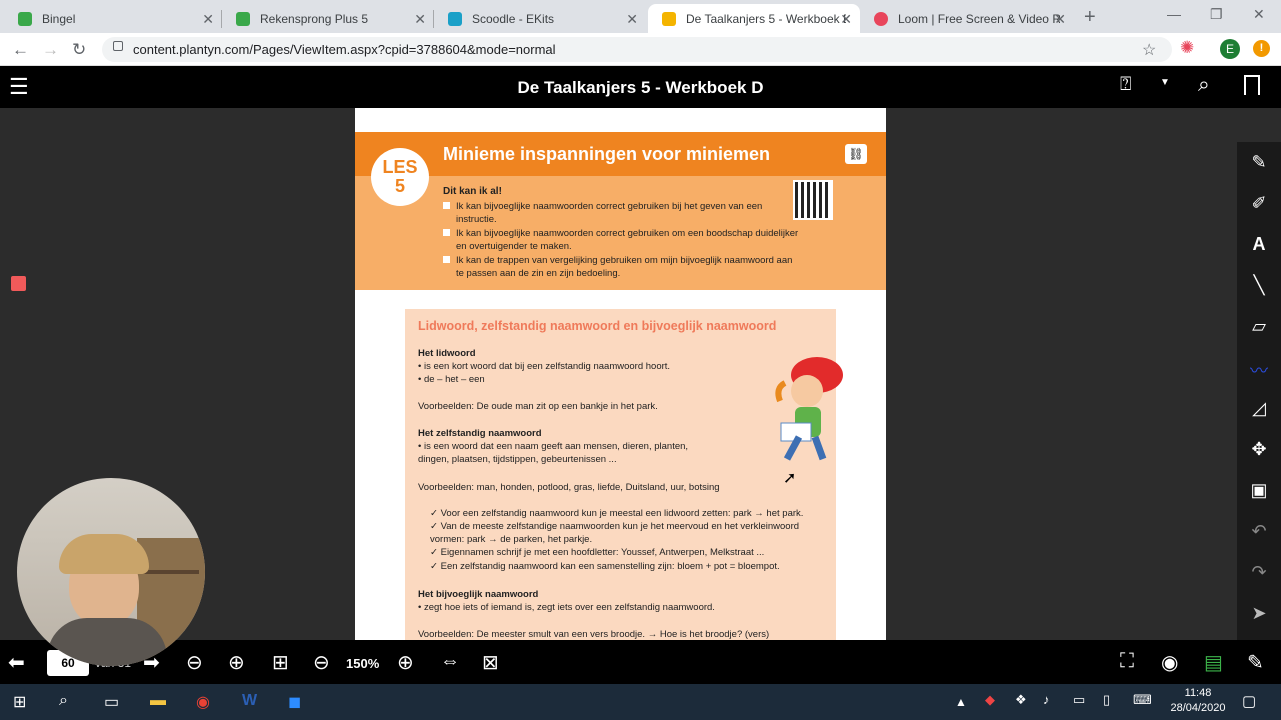 The width and height of the screenshot is (1281, 720). What do you see at coordinates (280, 662) in the screenshot?
I see `thumbnails-icon: ⊞` at bounding box center [280, 662].